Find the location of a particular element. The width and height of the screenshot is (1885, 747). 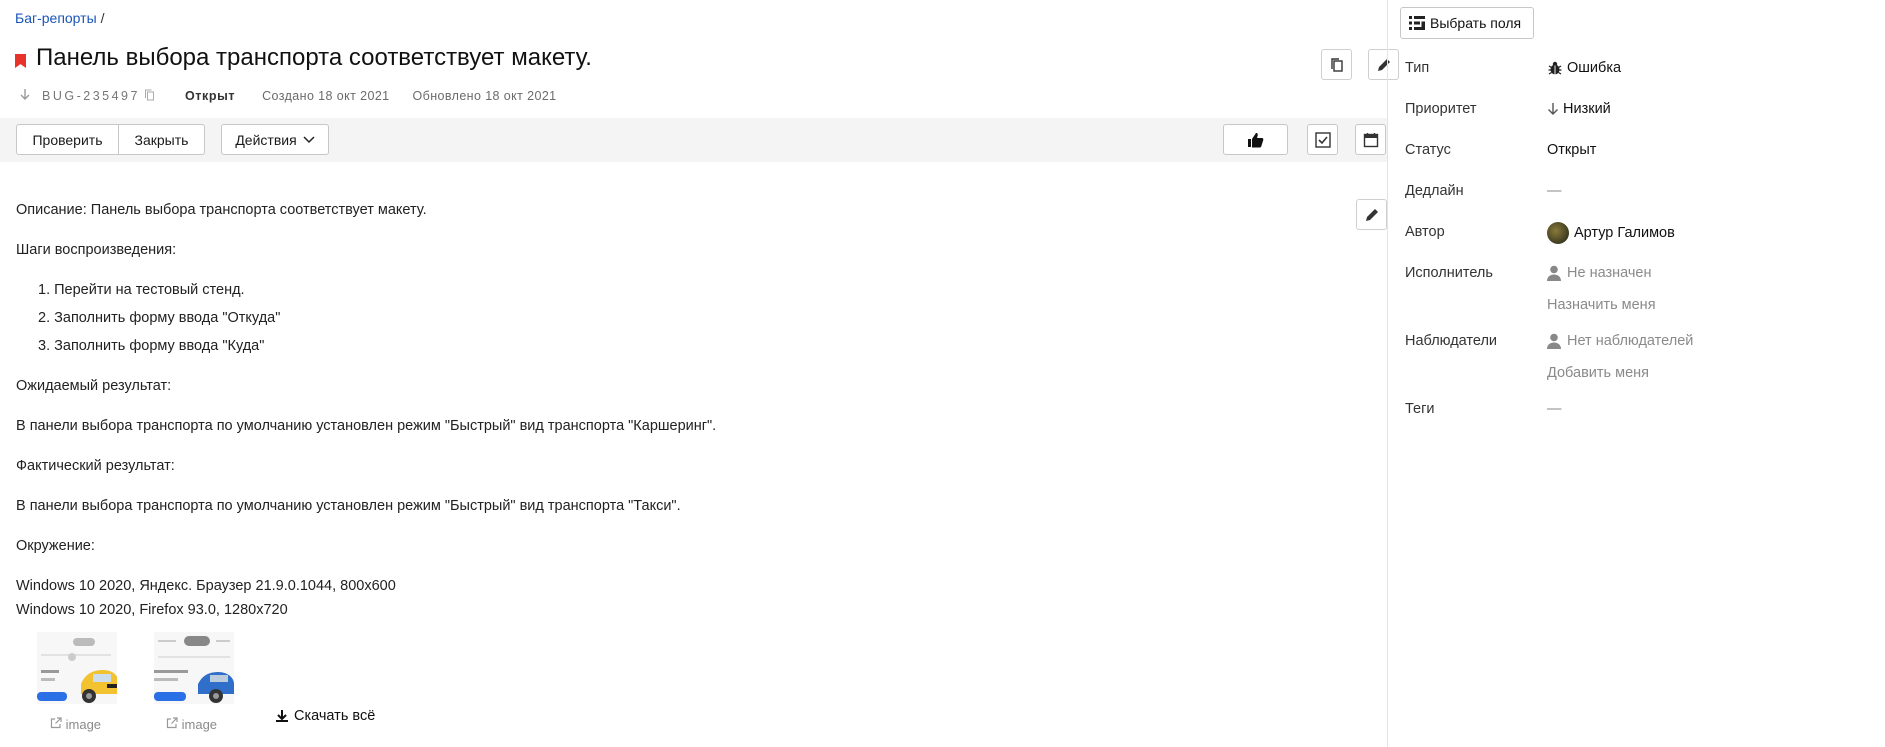

select-fields-label: Выбрать поля is located at coordinates (1476, 23).